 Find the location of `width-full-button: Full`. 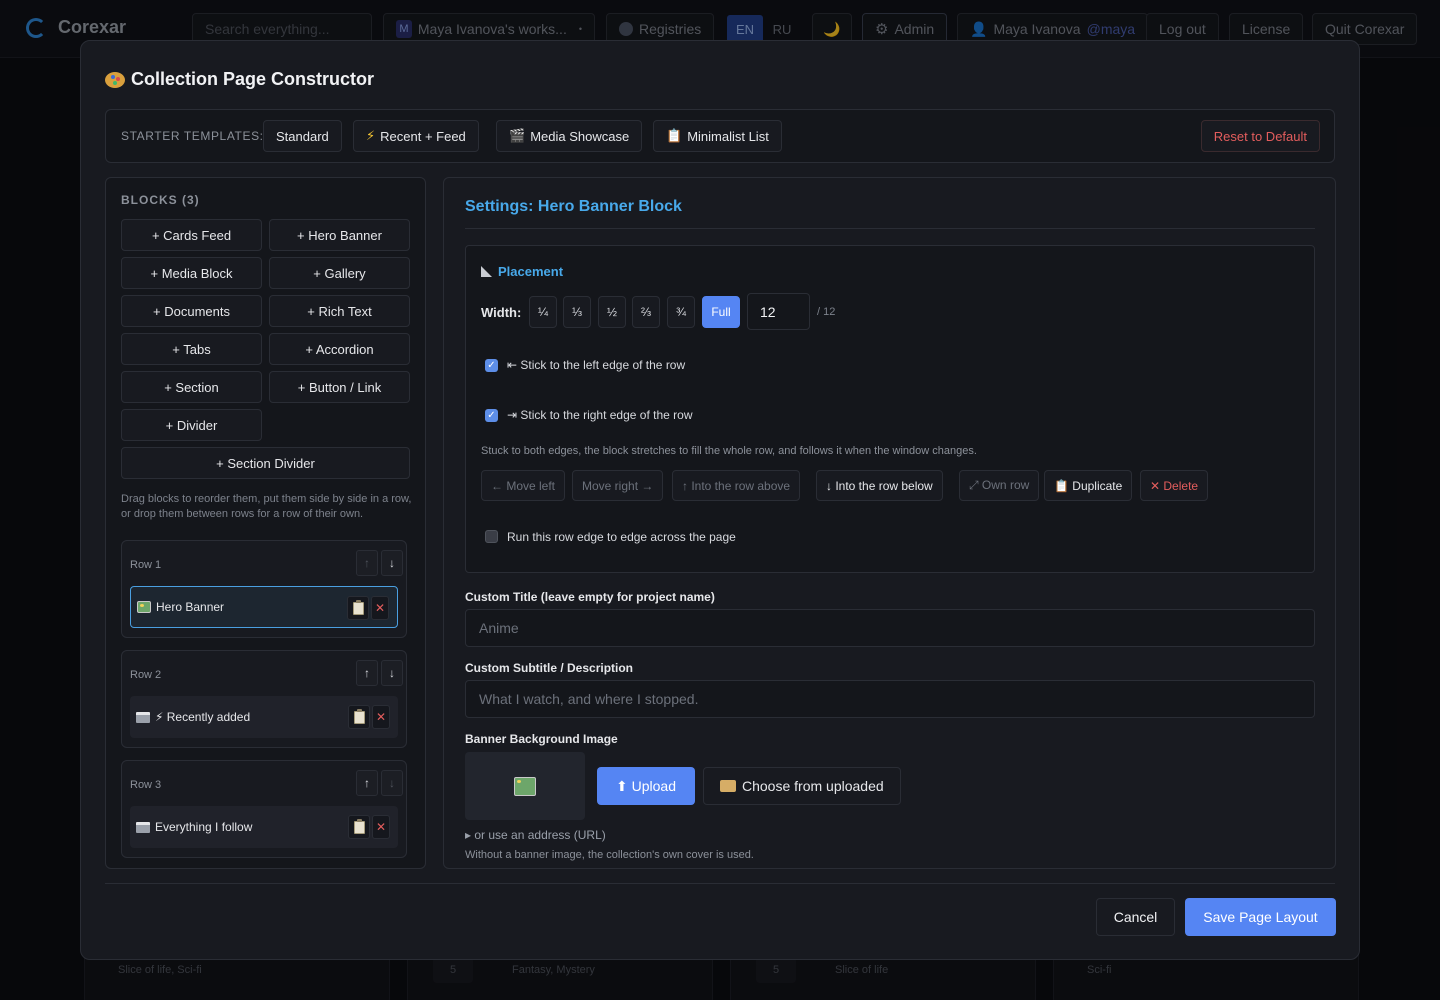

width-full-button: Full is located at coordinates (721, 312).